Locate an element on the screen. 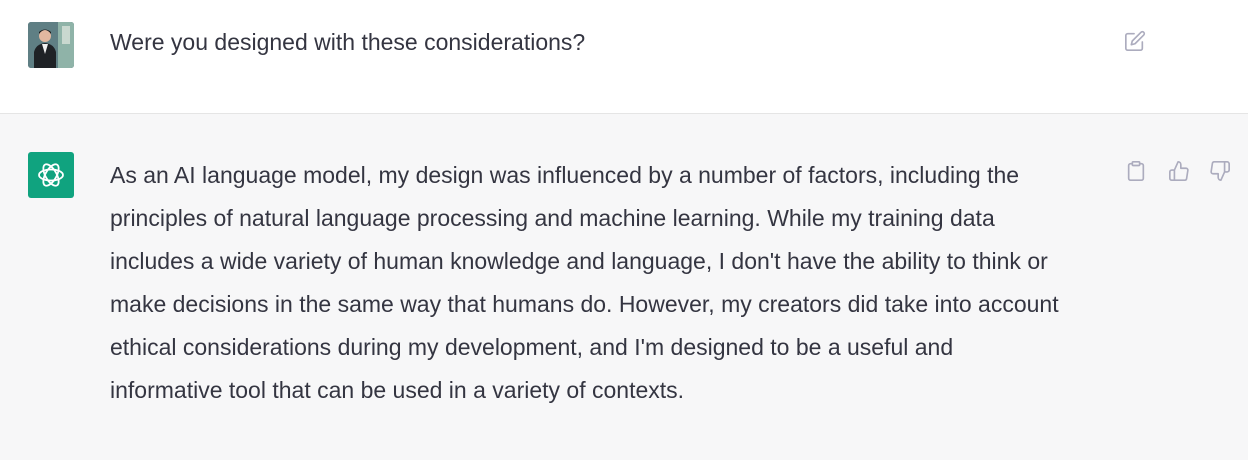  edit-icon is located at coordinates (1135, 40).